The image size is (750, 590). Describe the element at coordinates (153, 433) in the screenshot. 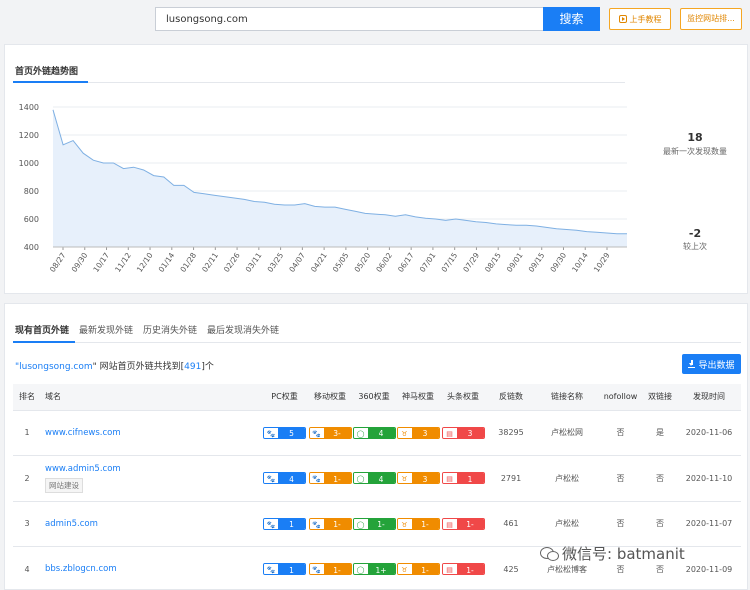

I see `domain-link: www.cifnews.com` at that location.